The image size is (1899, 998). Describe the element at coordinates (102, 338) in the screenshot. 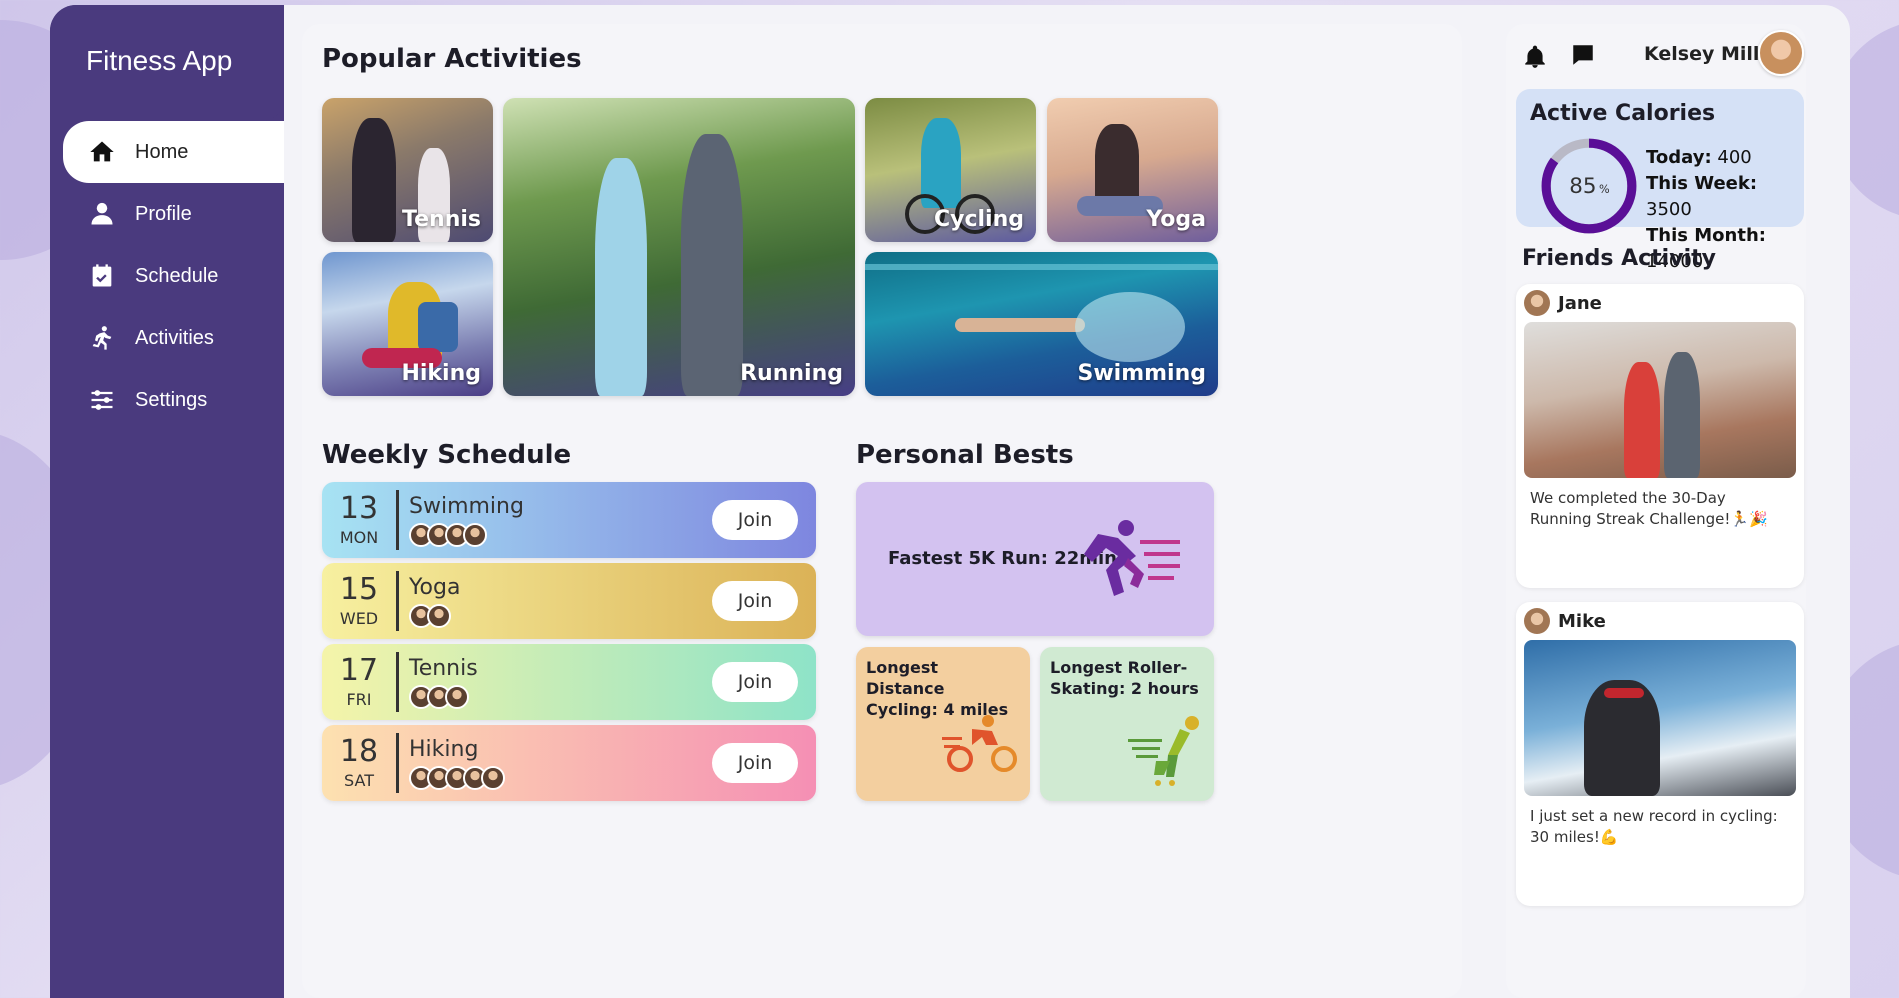

I see `running-icon` at that location.